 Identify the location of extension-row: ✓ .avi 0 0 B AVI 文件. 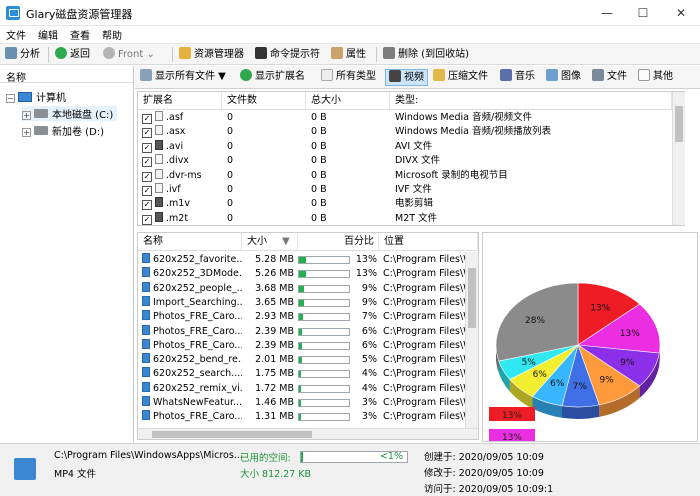
(412, 146).